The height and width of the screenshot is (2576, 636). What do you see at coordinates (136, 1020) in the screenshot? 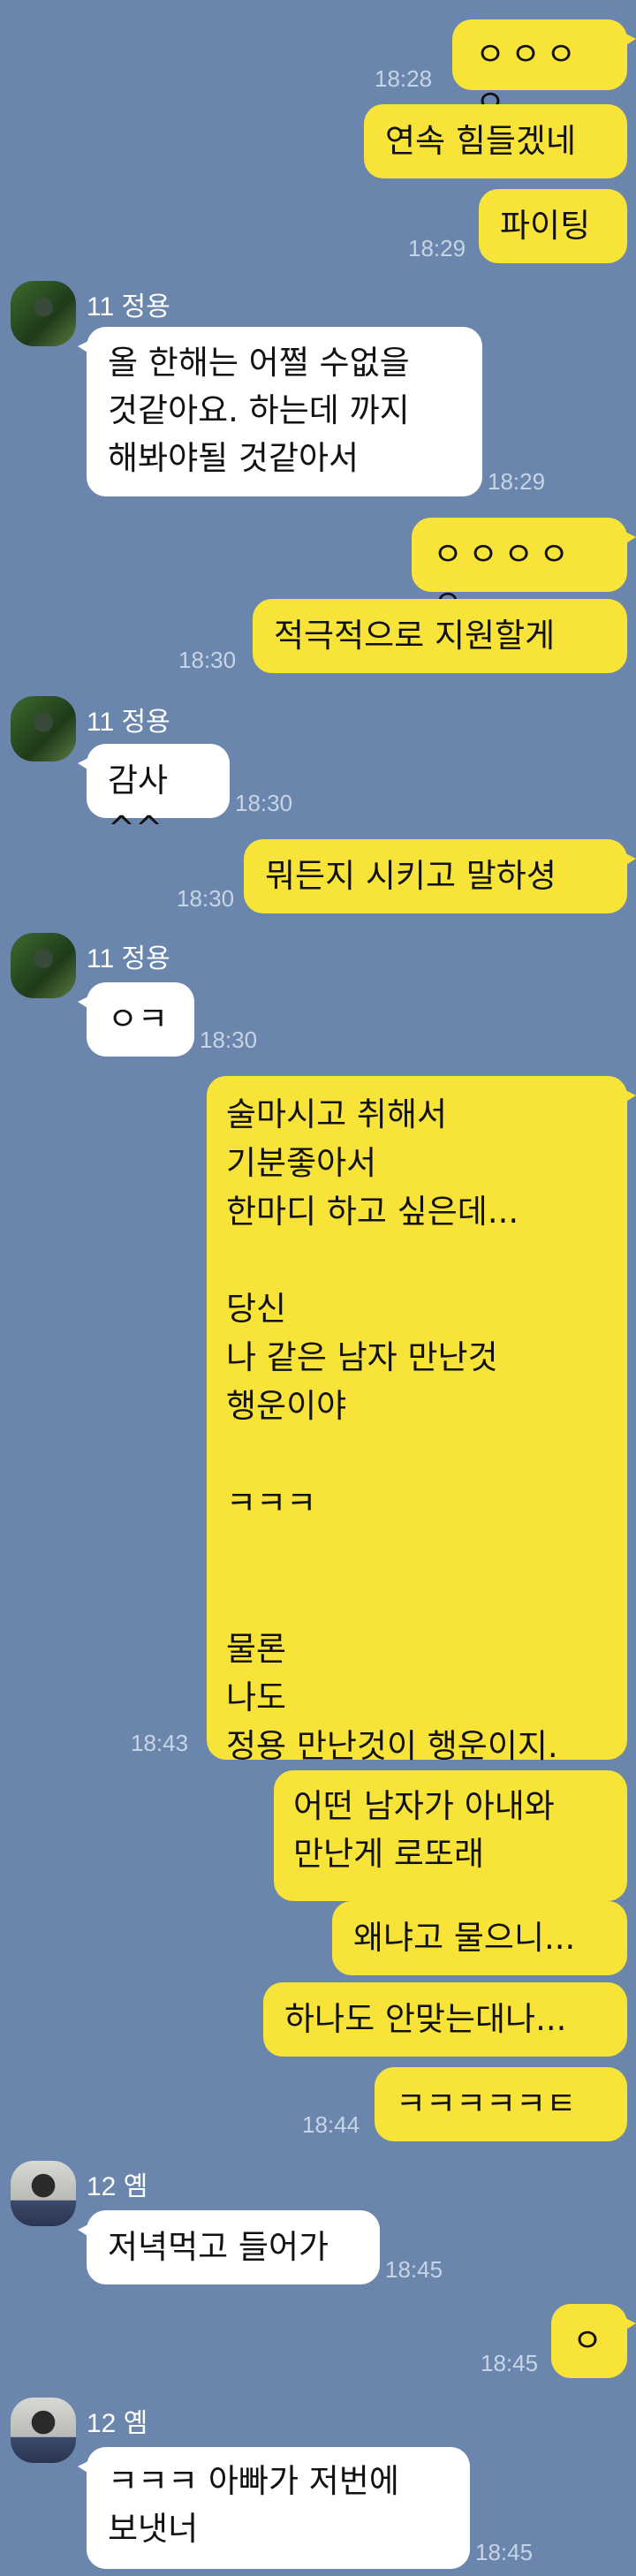
I see `message-bubble-received: ㅇㅋ` at bounding box center [136, 1020].